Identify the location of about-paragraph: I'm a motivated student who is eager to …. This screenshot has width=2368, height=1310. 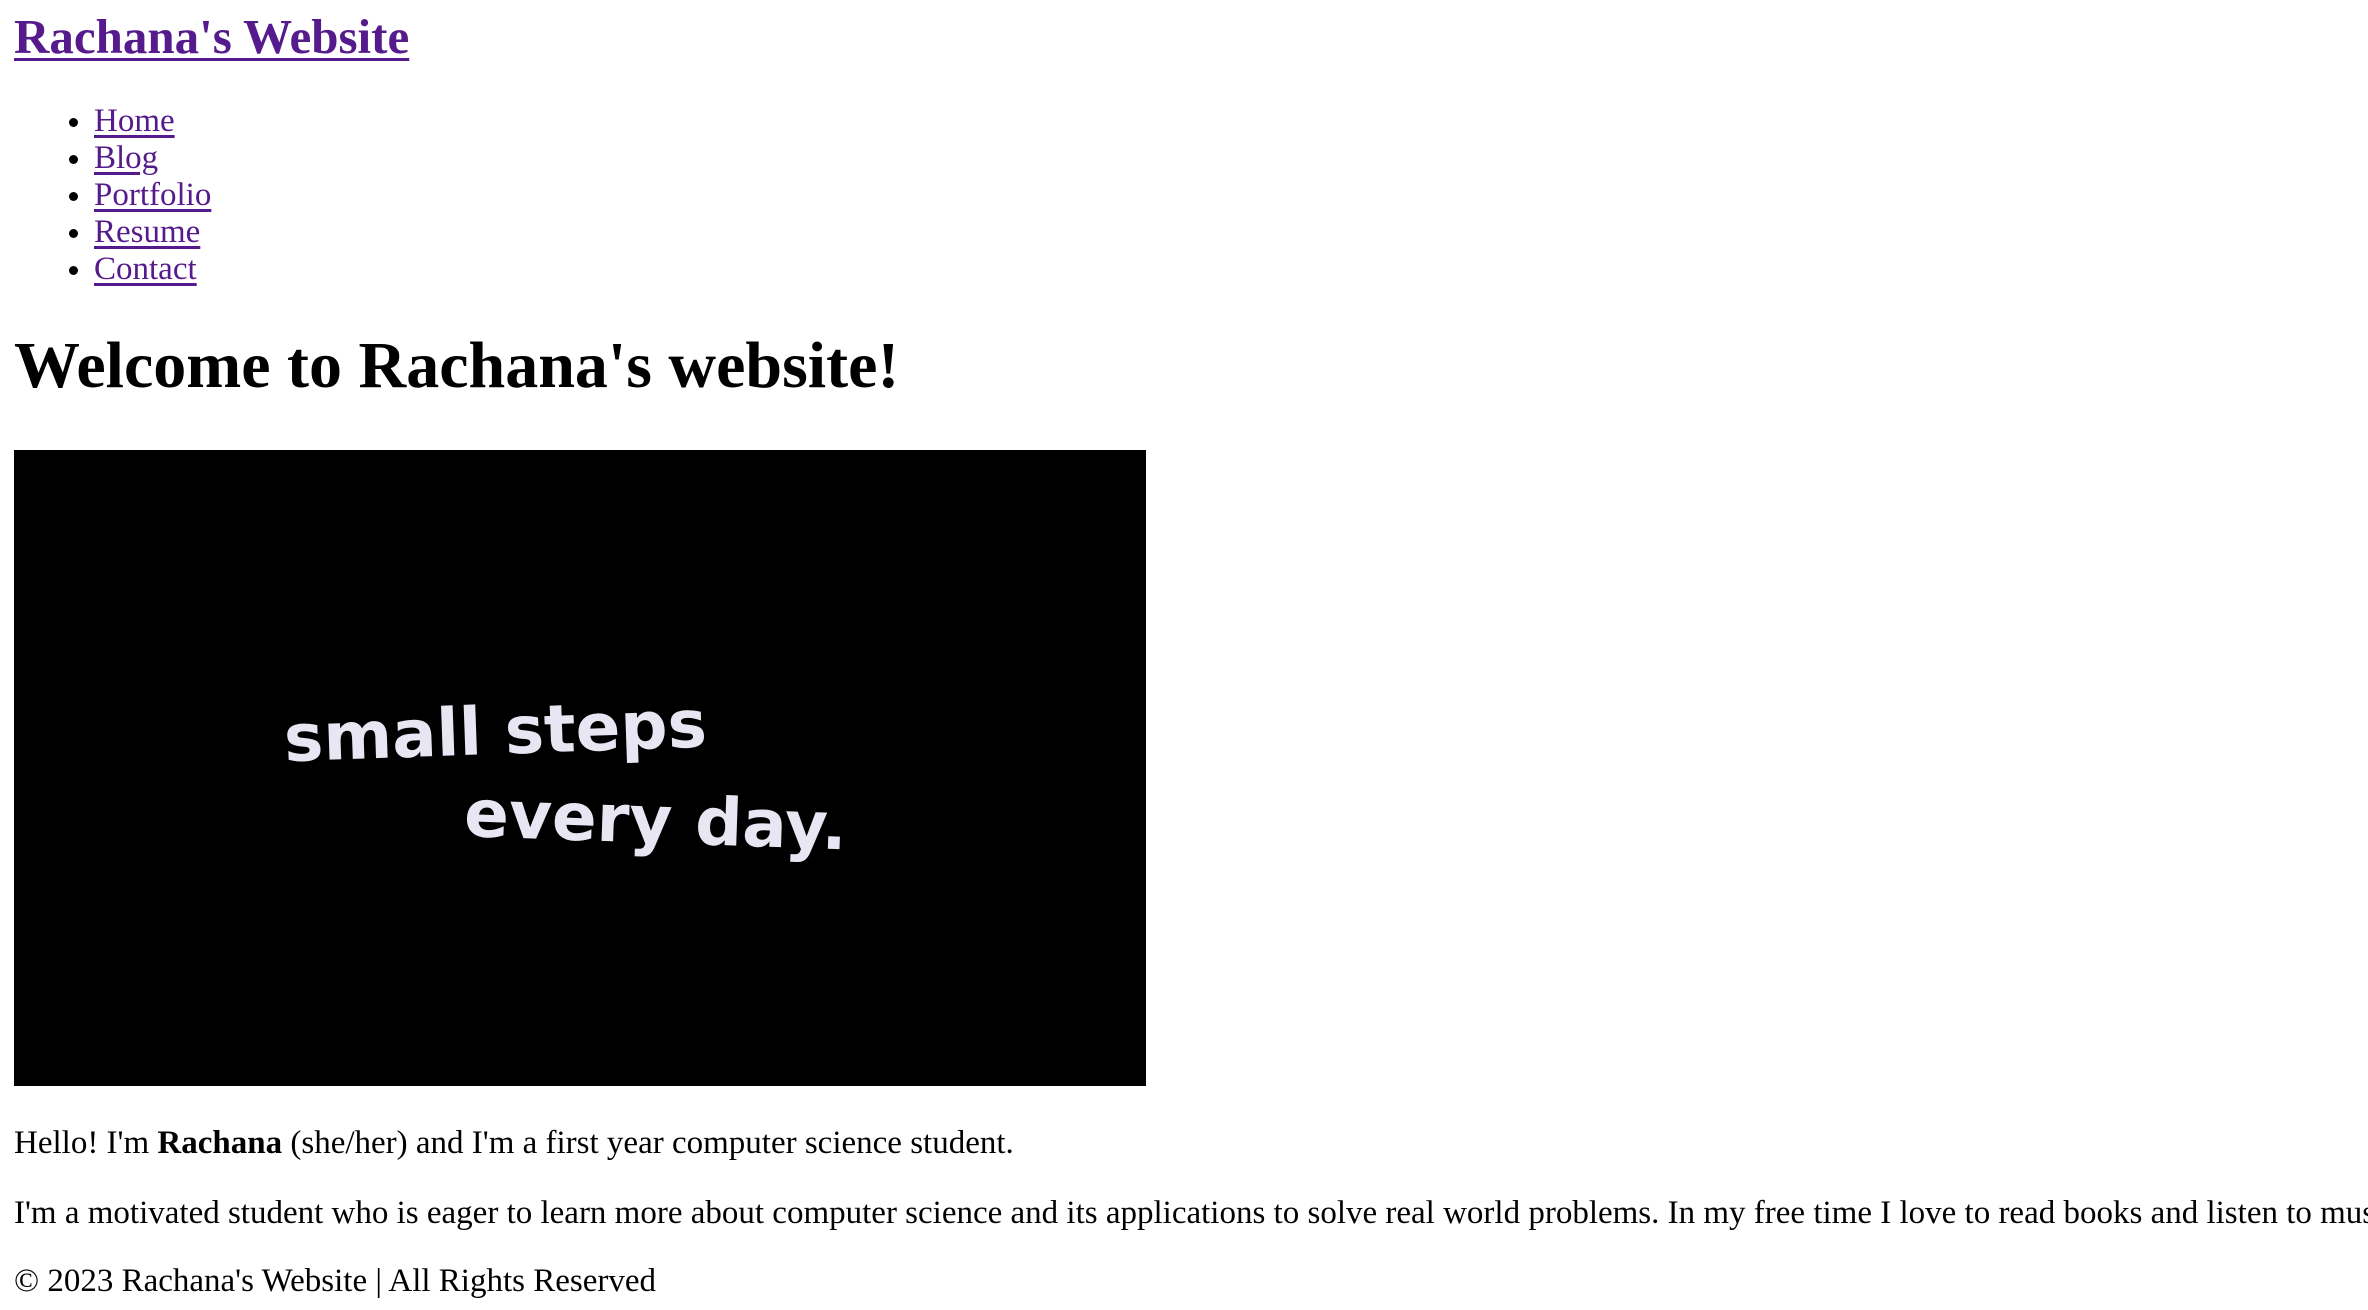
(1191, 1213).